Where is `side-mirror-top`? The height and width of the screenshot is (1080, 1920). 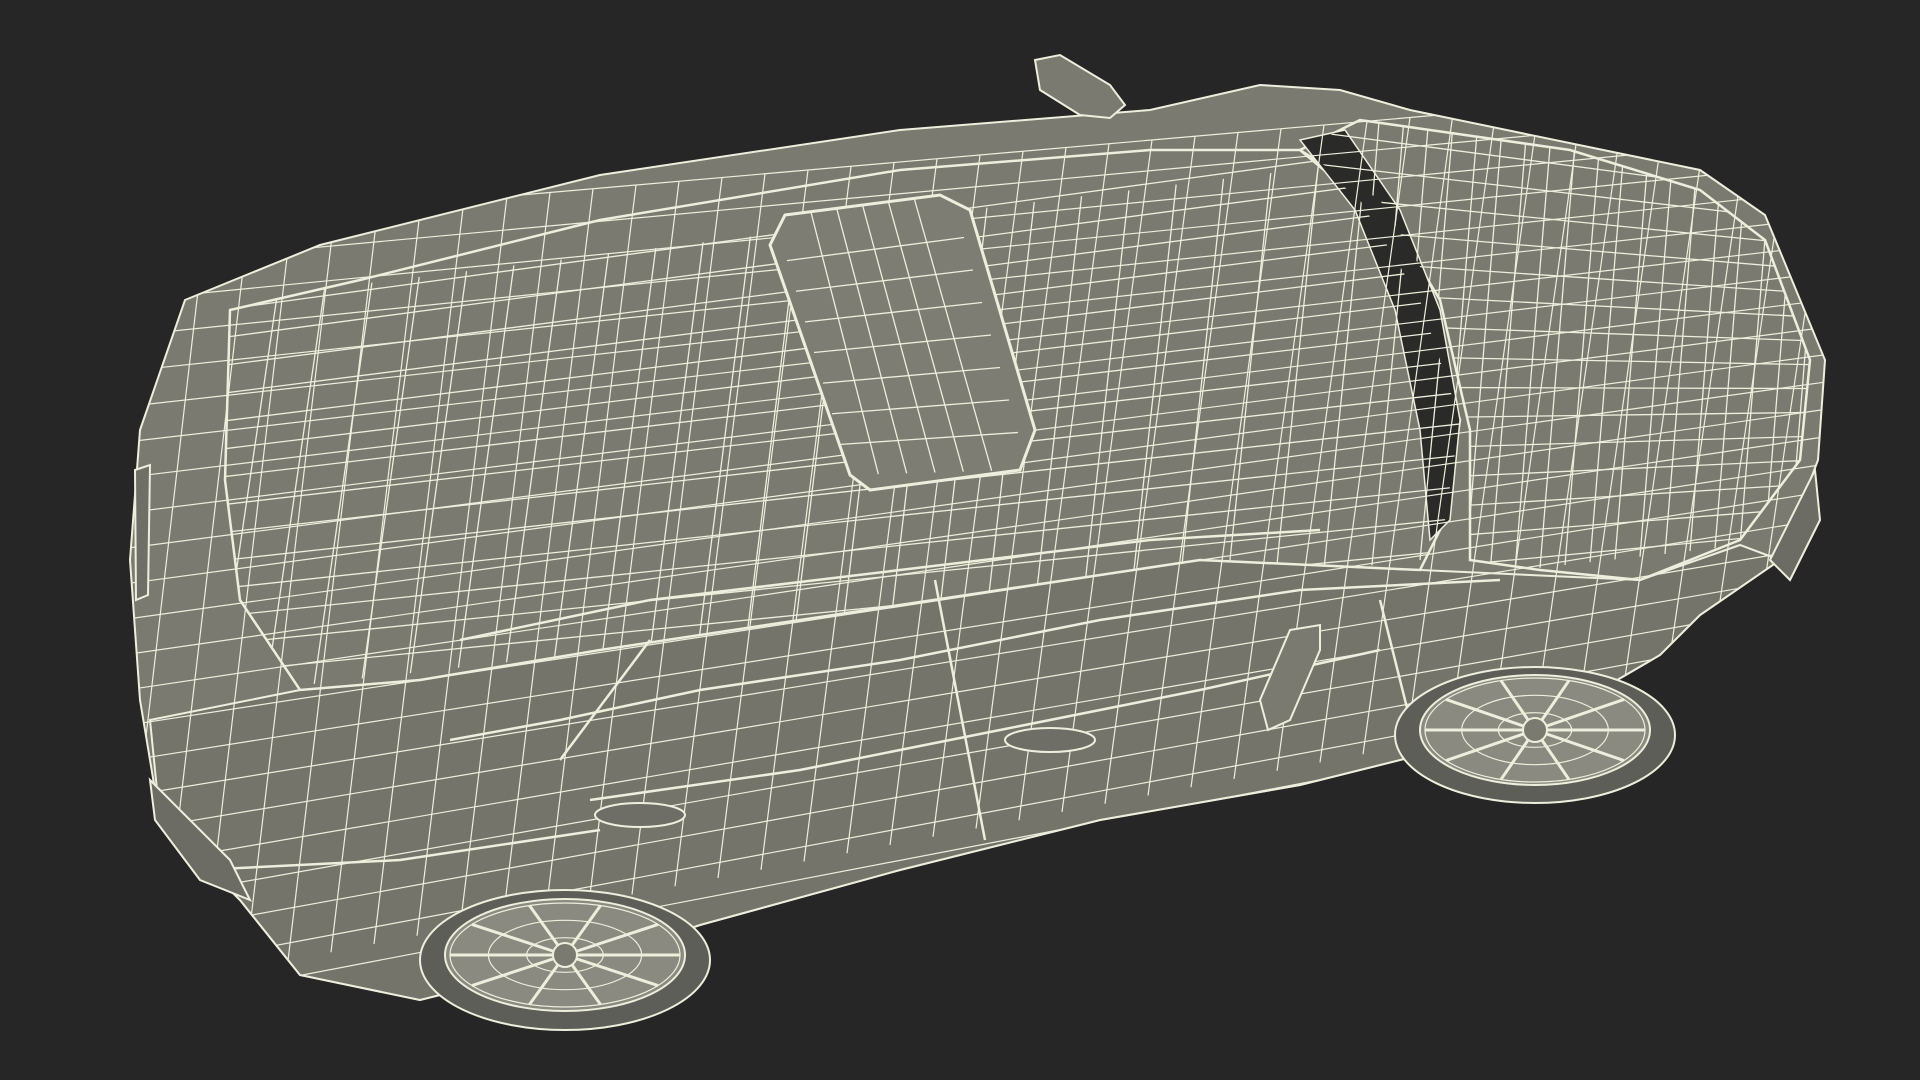 side-mirror-top is located at coordinates (1080, 86).